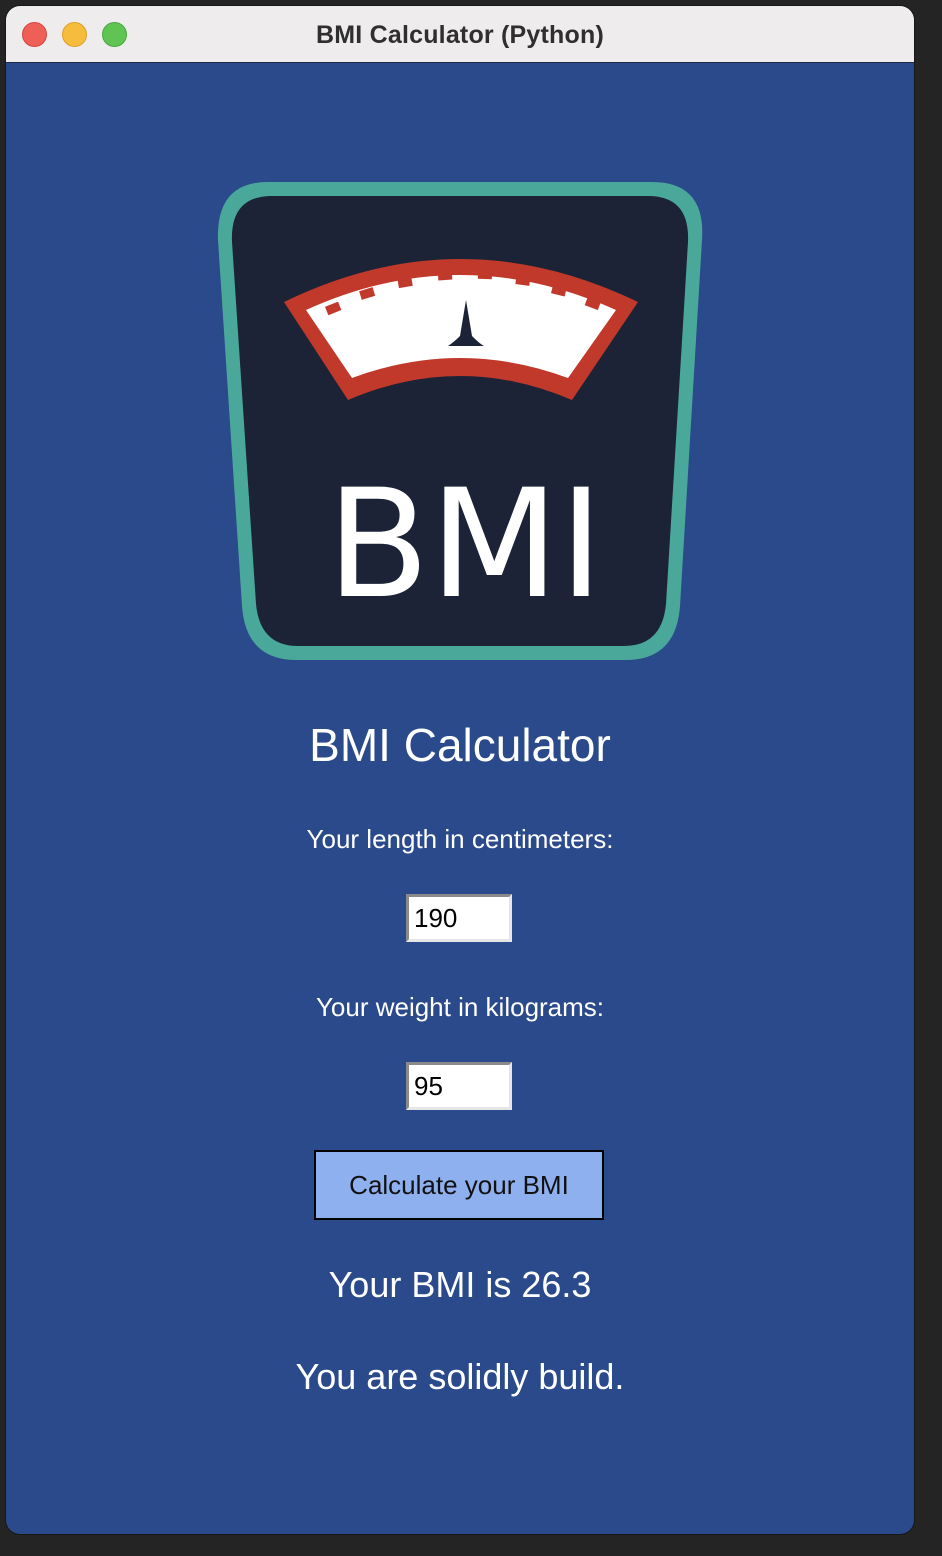 The image size is (942, 1556). What do you see at coordinates (465, 545) in the screenshot?
I see `logo-text: BMI` at bounding box center [465, 545].